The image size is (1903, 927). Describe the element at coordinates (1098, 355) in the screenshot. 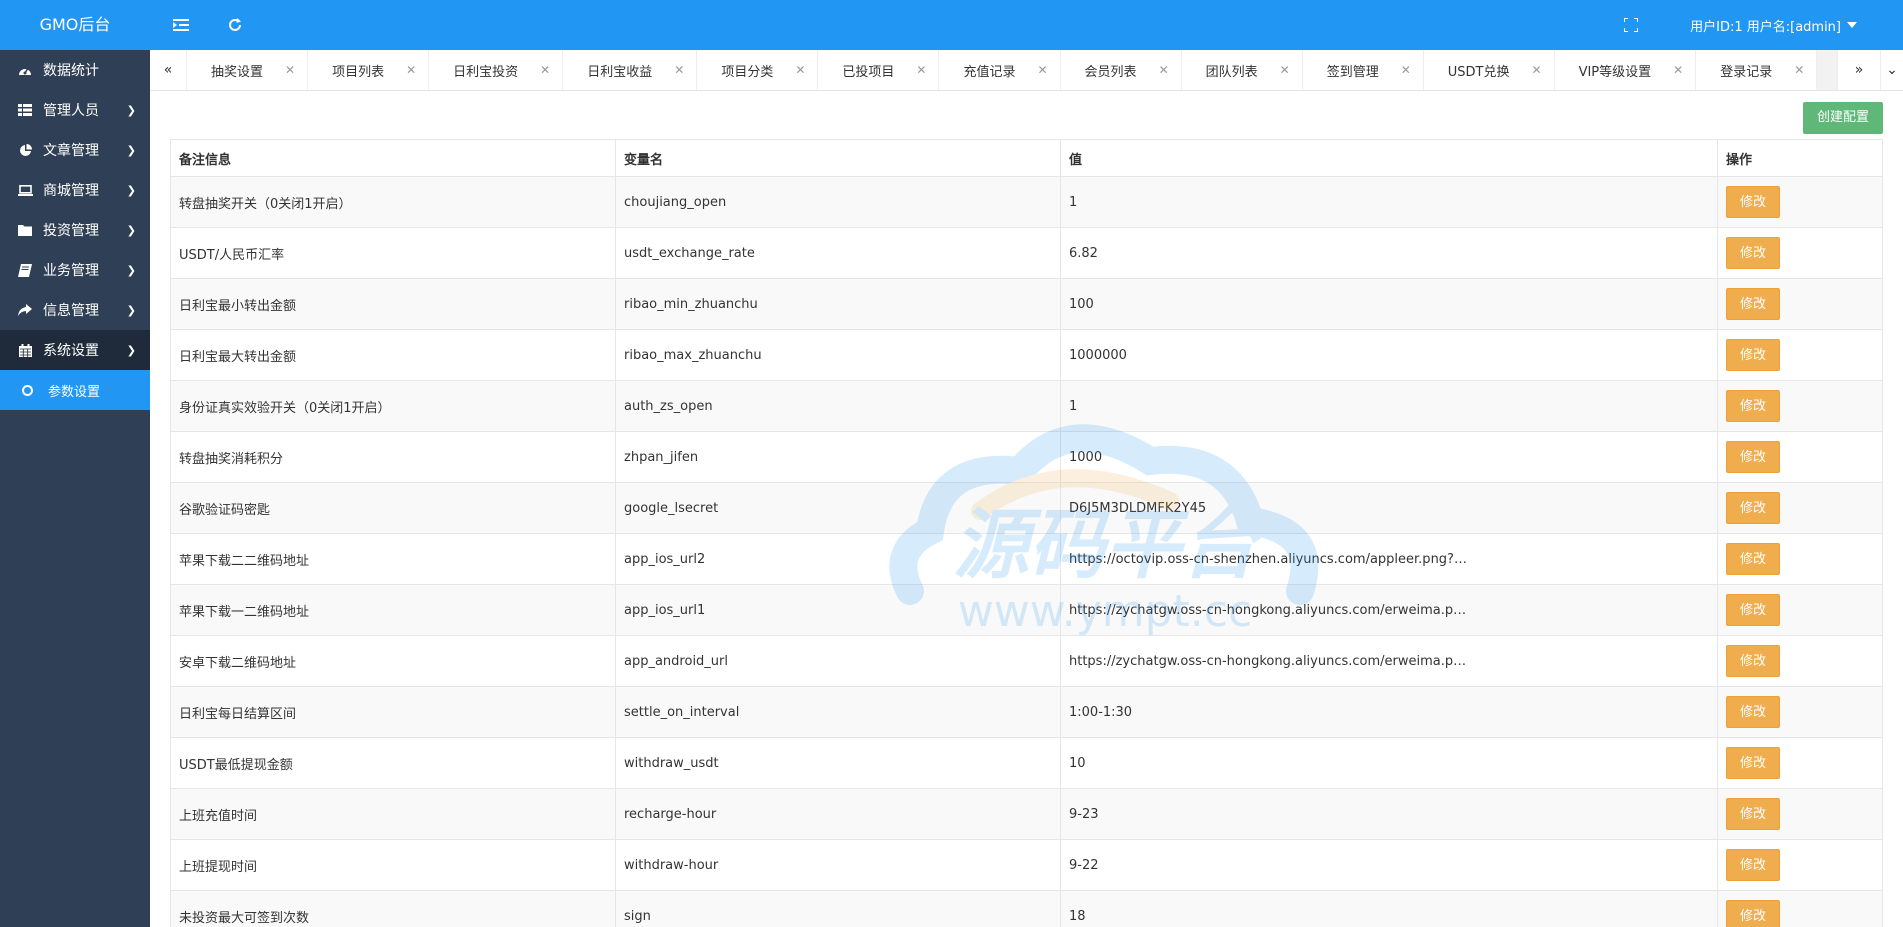

I see `value-text: 1000000` at that location.